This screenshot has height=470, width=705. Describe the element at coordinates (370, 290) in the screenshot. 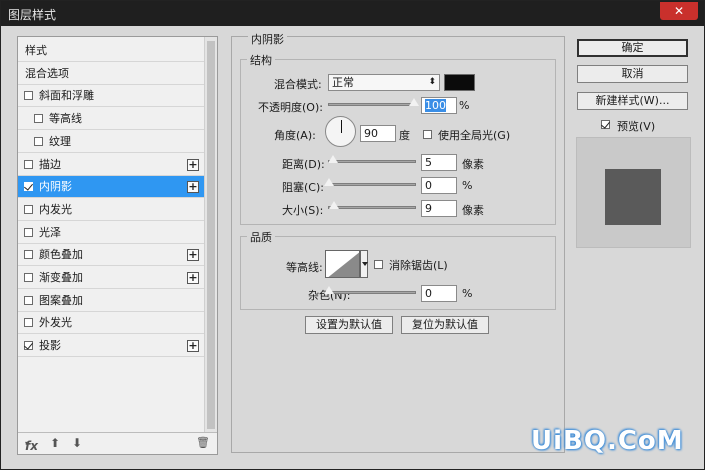

I see `noise-slider` at that location.